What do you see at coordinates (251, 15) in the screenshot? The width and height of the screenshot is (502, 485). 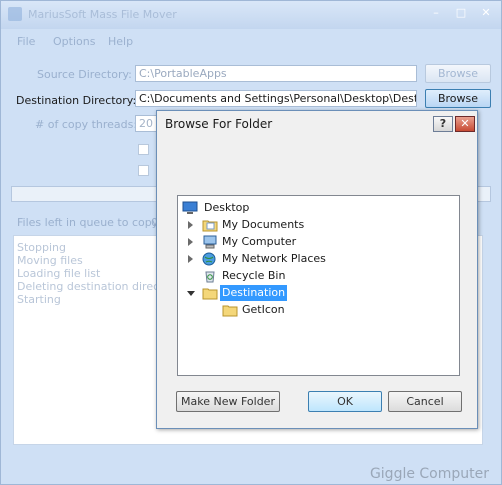 I see `title-bar: MariusSoft Mass File Mover – □ ✕` at bounding box center [251, 15].